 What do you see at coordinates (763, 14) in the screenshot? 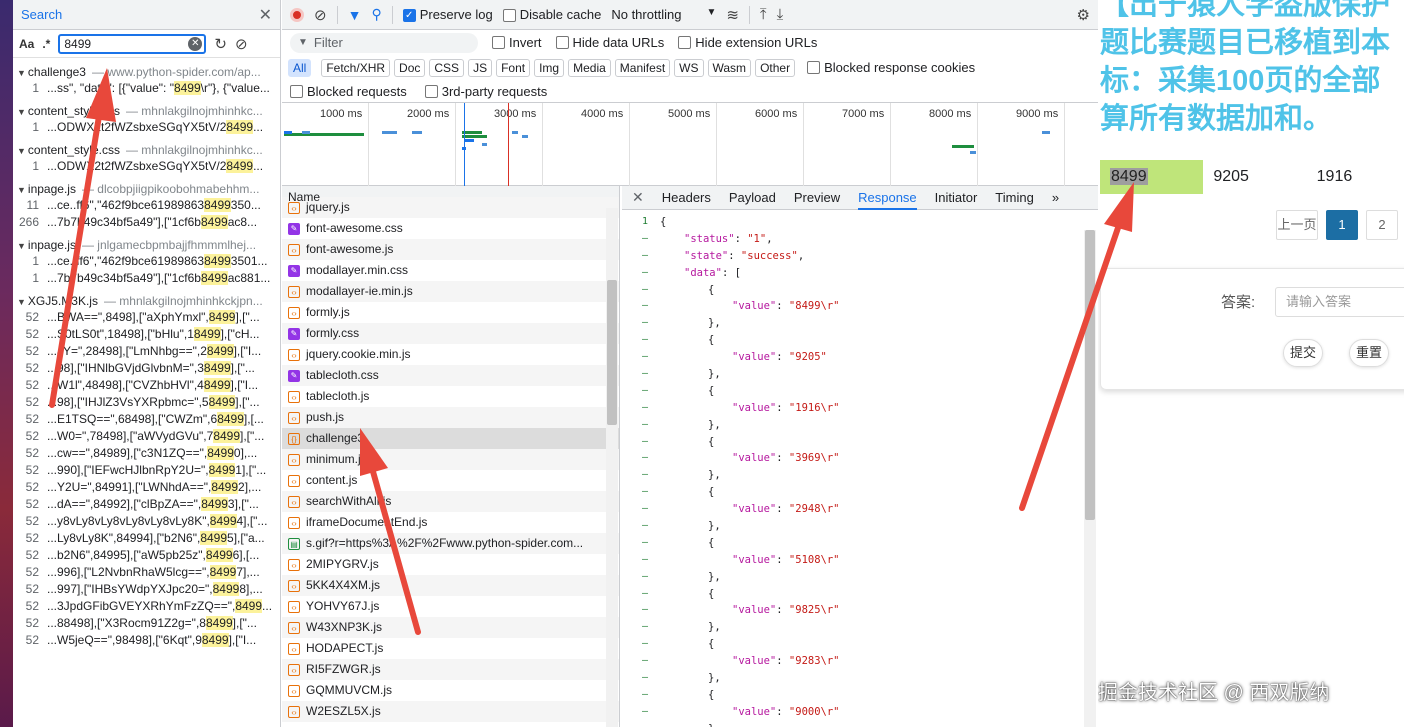
I see `upload-icon: ⤒` at bounding box center [763, 14].